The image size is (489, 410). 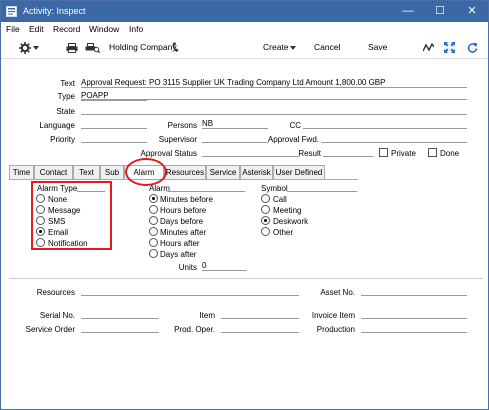 I want to click on tab-sub: Sub, so click(x=112, y=172).